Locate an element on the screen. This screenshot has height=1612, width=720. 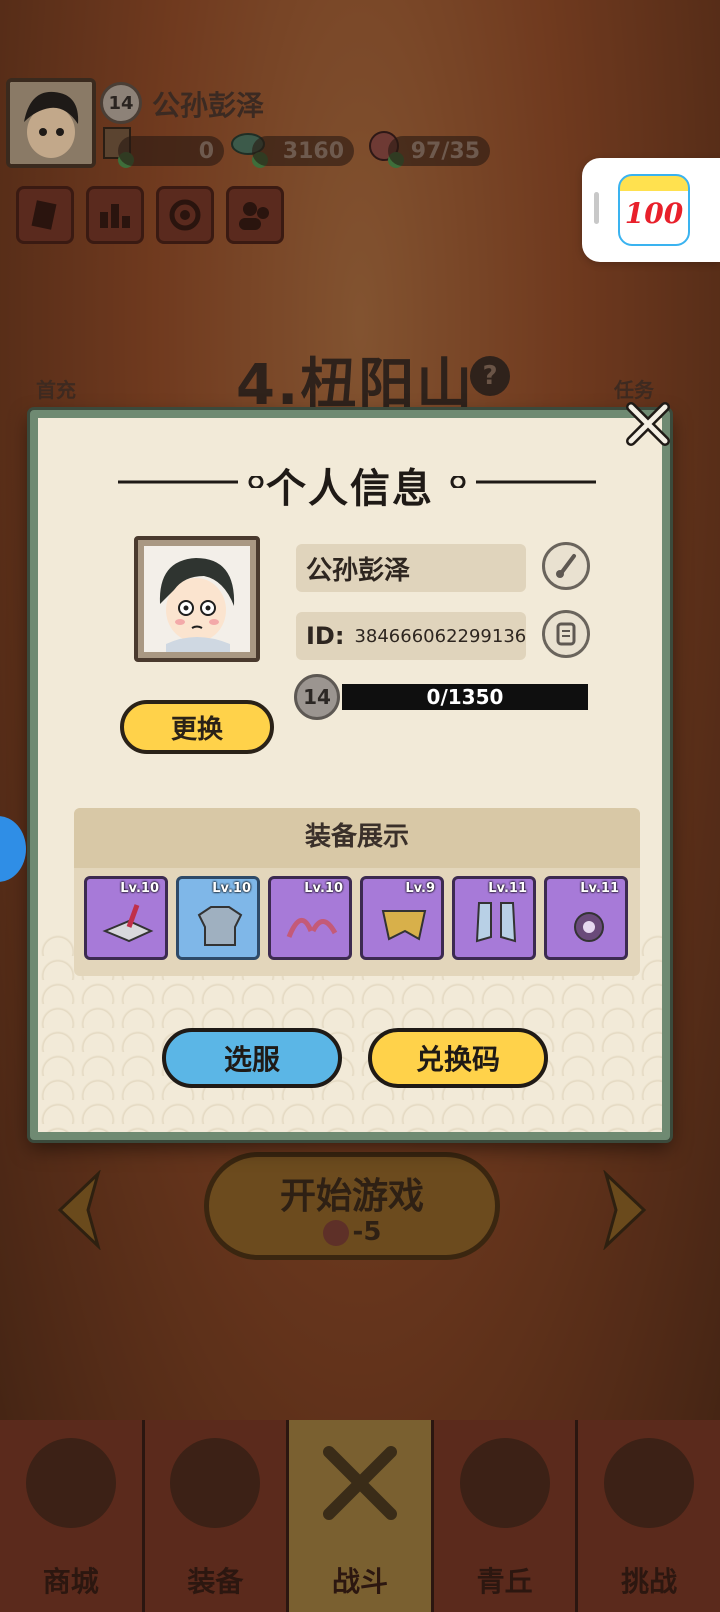
equipment-slot-5: Lv.11 is located at coordinates (494, 918).